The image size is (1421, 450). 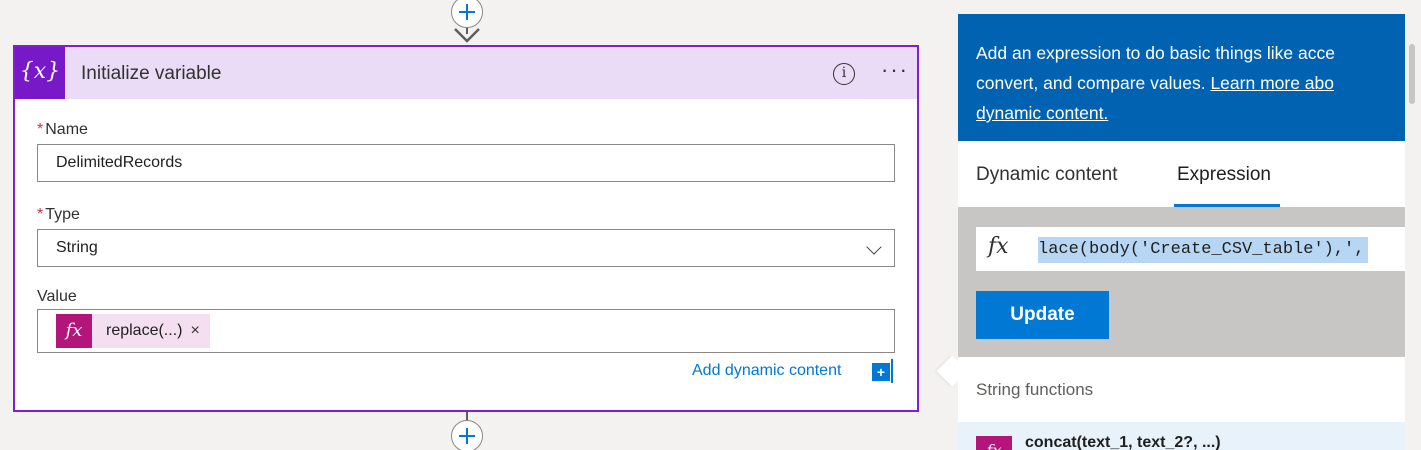 I want to click on value-input: fx replace(...) ×, so click(x=466, y=331).